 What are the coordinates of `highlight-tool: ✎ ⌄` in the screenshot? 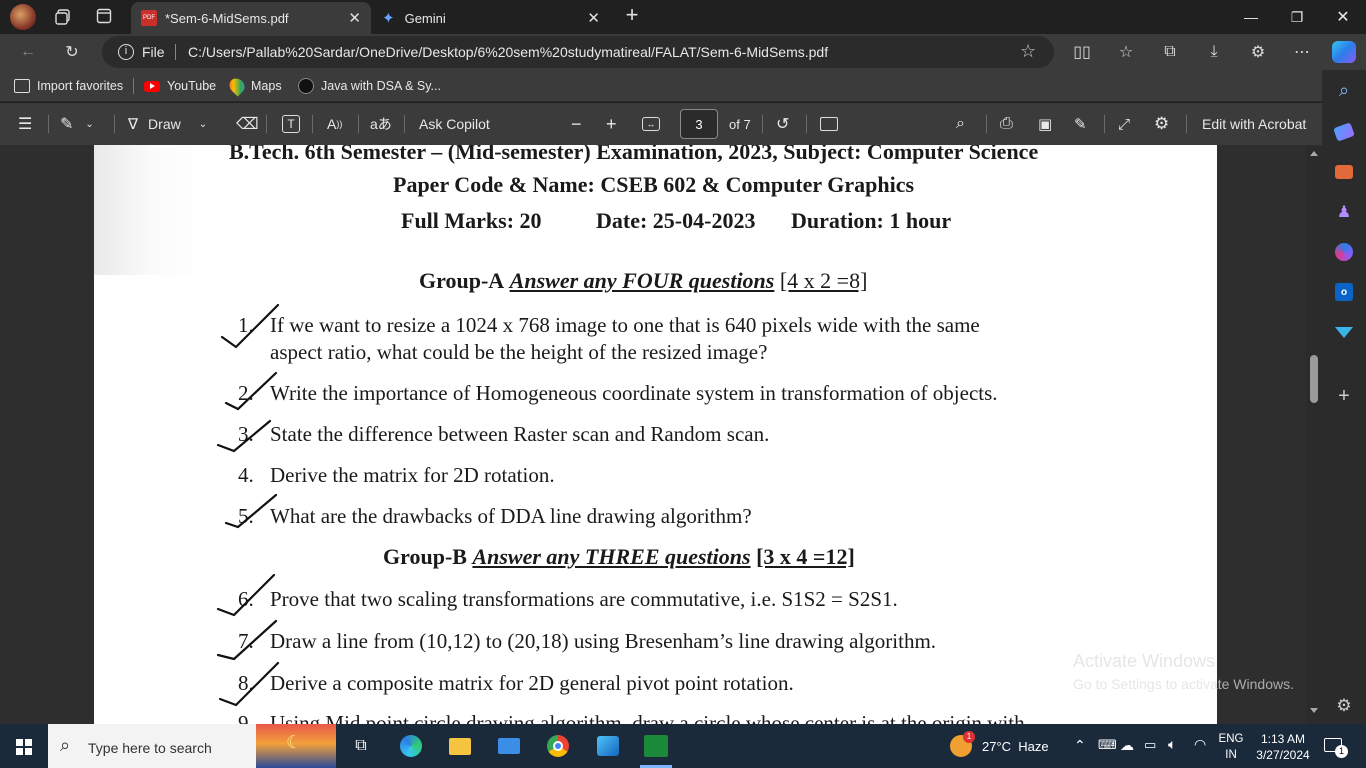 It's located at (77, 124).